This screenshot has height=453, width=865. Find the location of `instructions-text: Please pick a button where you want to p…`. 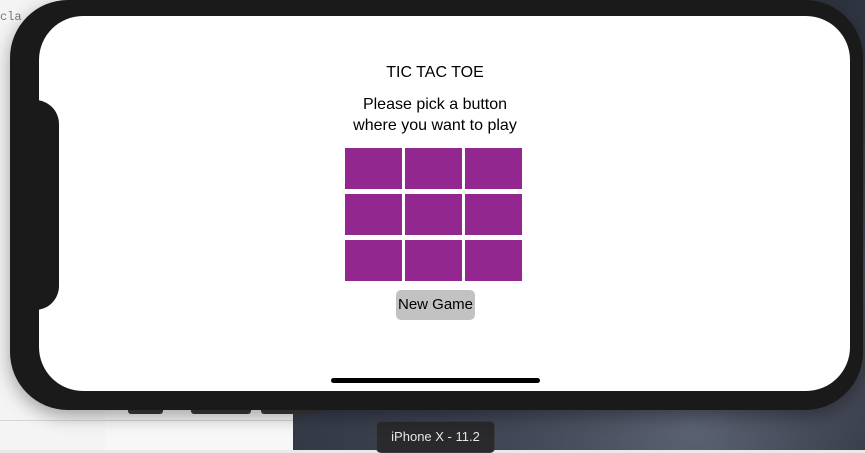

instructions-text: Please pick a button where you want to p… is located at coordinates (435, 115).